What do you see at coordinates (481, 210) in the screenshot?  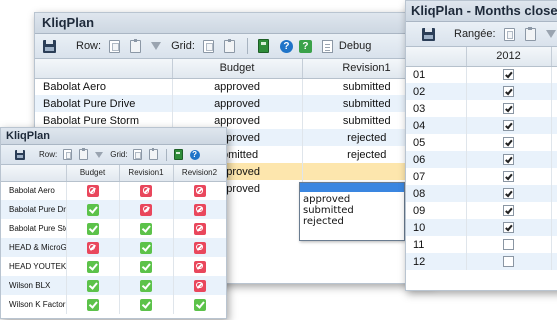 I see `month-row: 09` at bounding box center [481, 210].